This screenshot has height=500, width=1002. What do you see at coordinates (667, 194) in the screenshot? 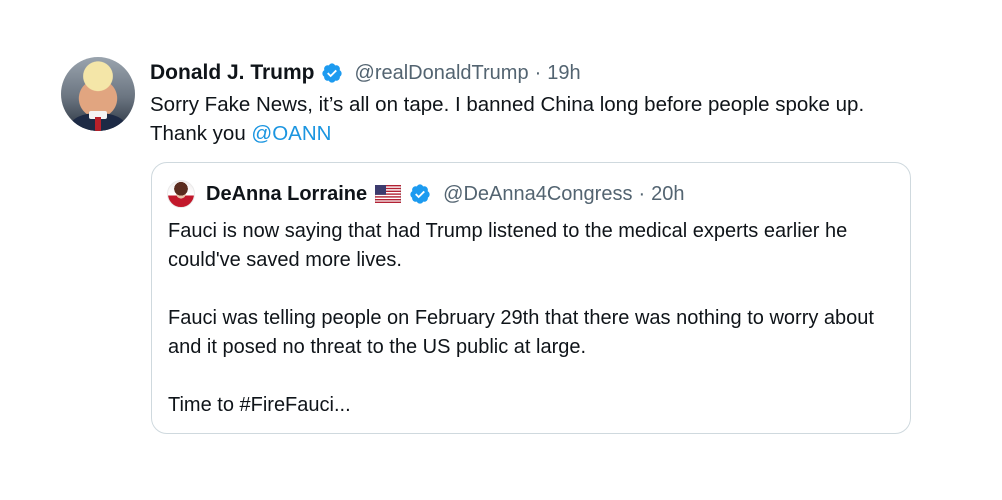
I see `quoted-tweet-timestamp: 20h` at bounding box center [667, 194].